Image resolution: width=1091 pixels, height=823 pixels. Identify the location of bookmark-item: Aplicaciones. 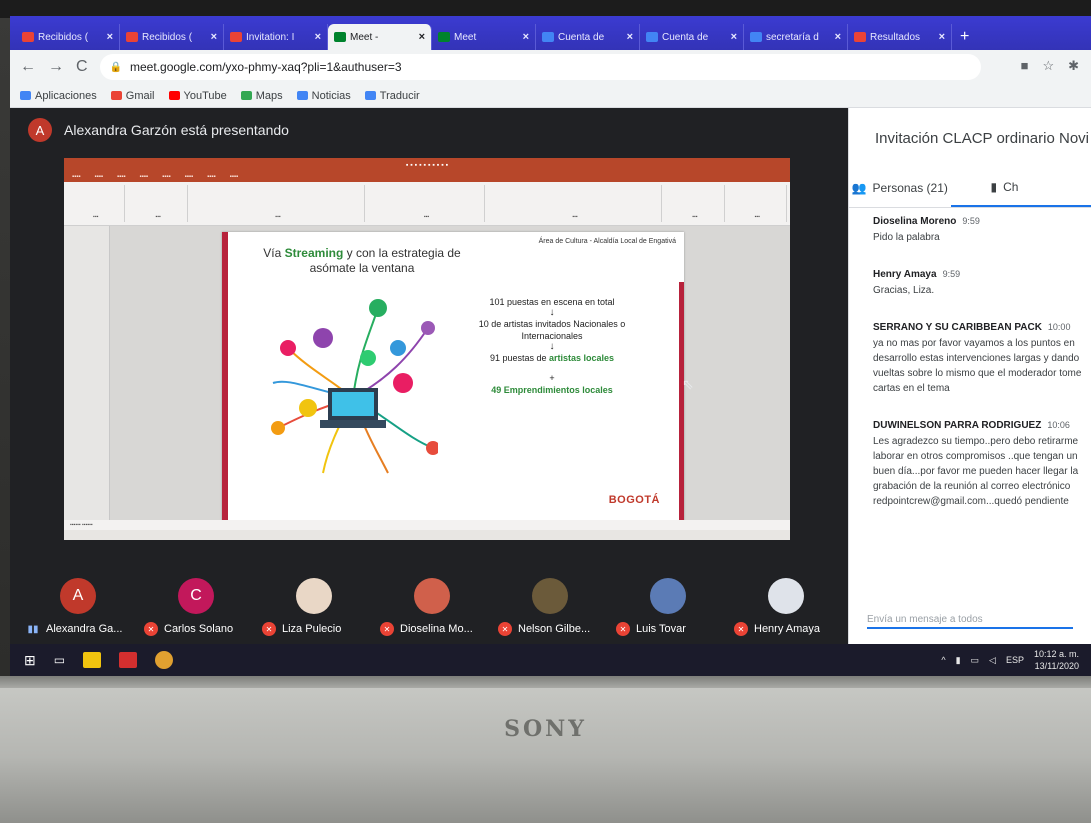
(58, 96).